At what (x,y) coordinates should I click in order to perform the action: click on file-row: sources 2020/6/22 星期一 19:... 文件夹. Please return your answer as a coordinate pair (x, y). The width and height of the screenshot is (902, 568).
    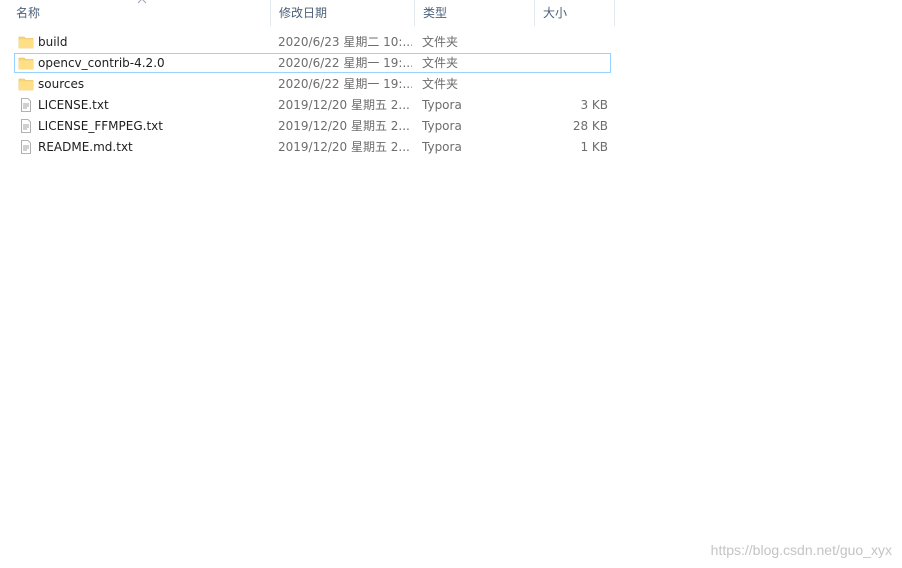
    Looking at the image, I should click on (312, 84).